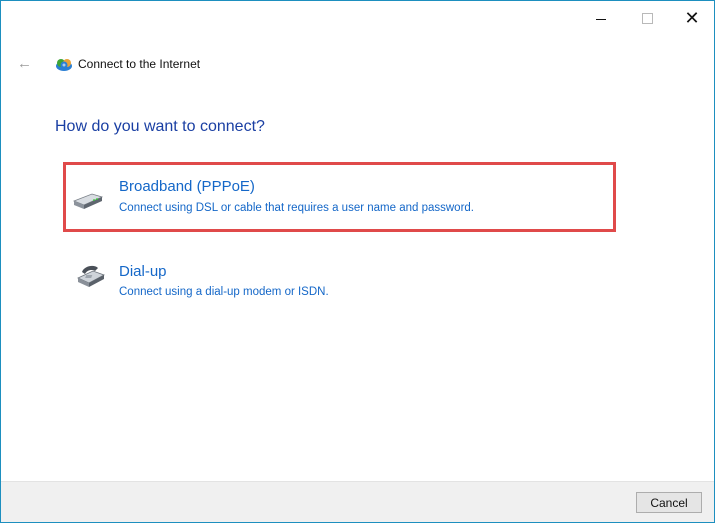 This screenshot has width=715, height=523. I want to click on broadband-modem-icon, so click(88, 201).